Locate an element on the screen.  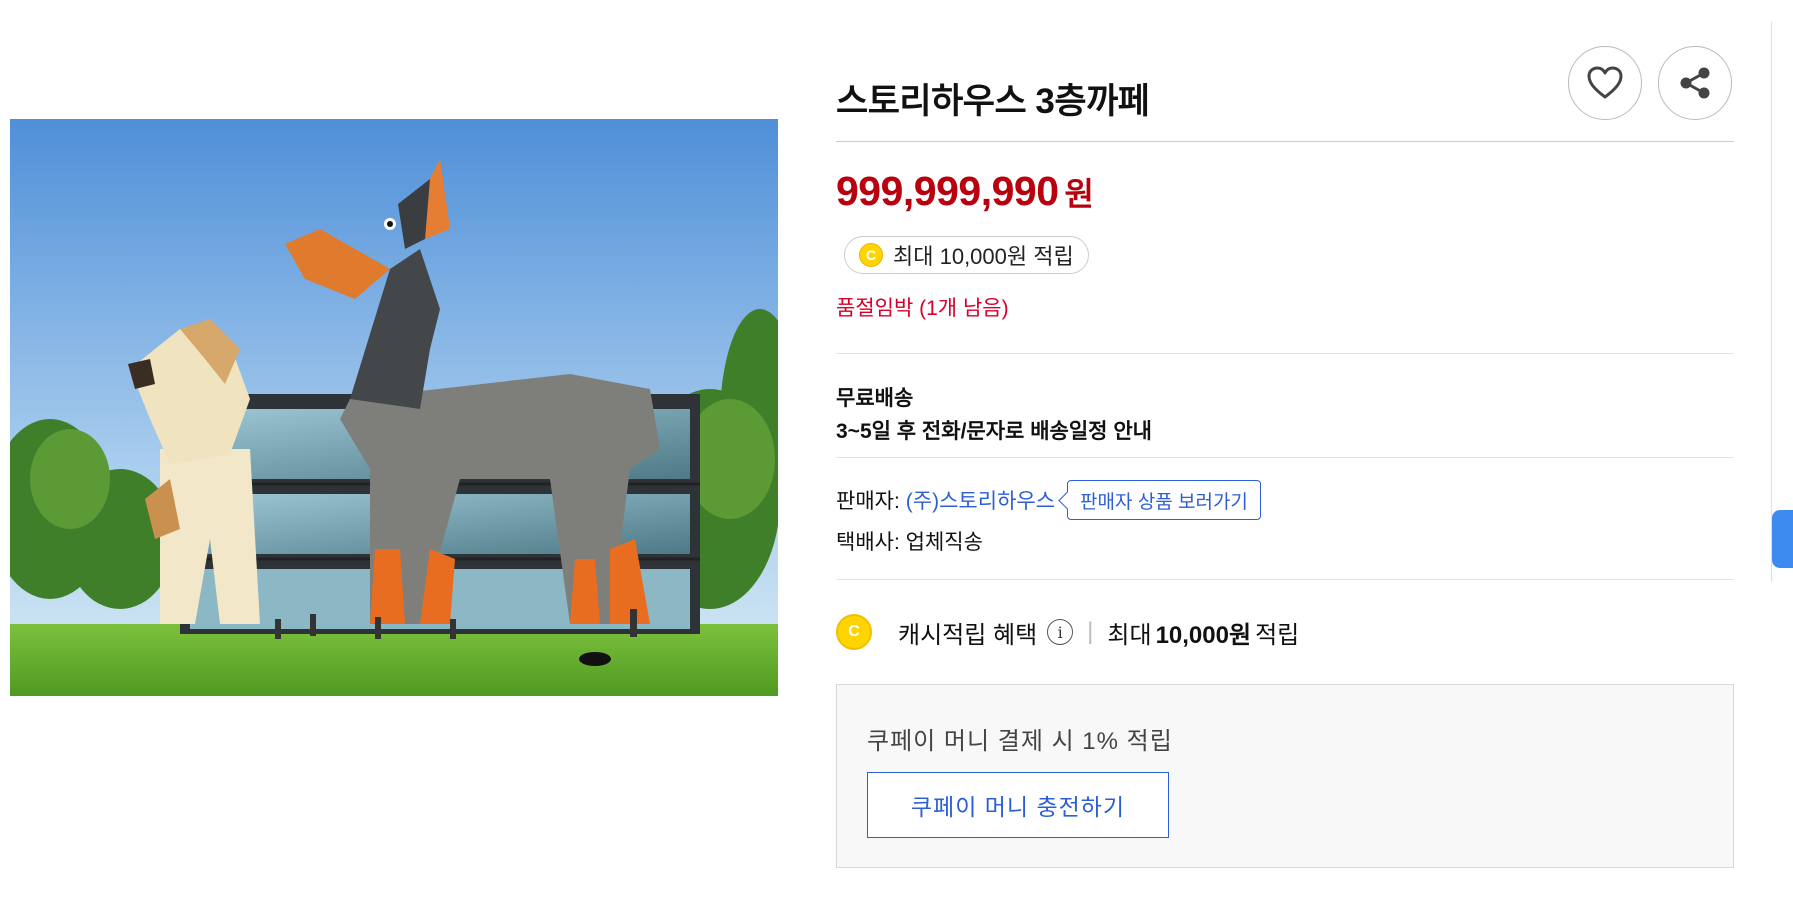
cash-benefit-row: C 캐시적립 혜택 i | 최대 10,000원 적립 is located at coordinates (1067, 632).